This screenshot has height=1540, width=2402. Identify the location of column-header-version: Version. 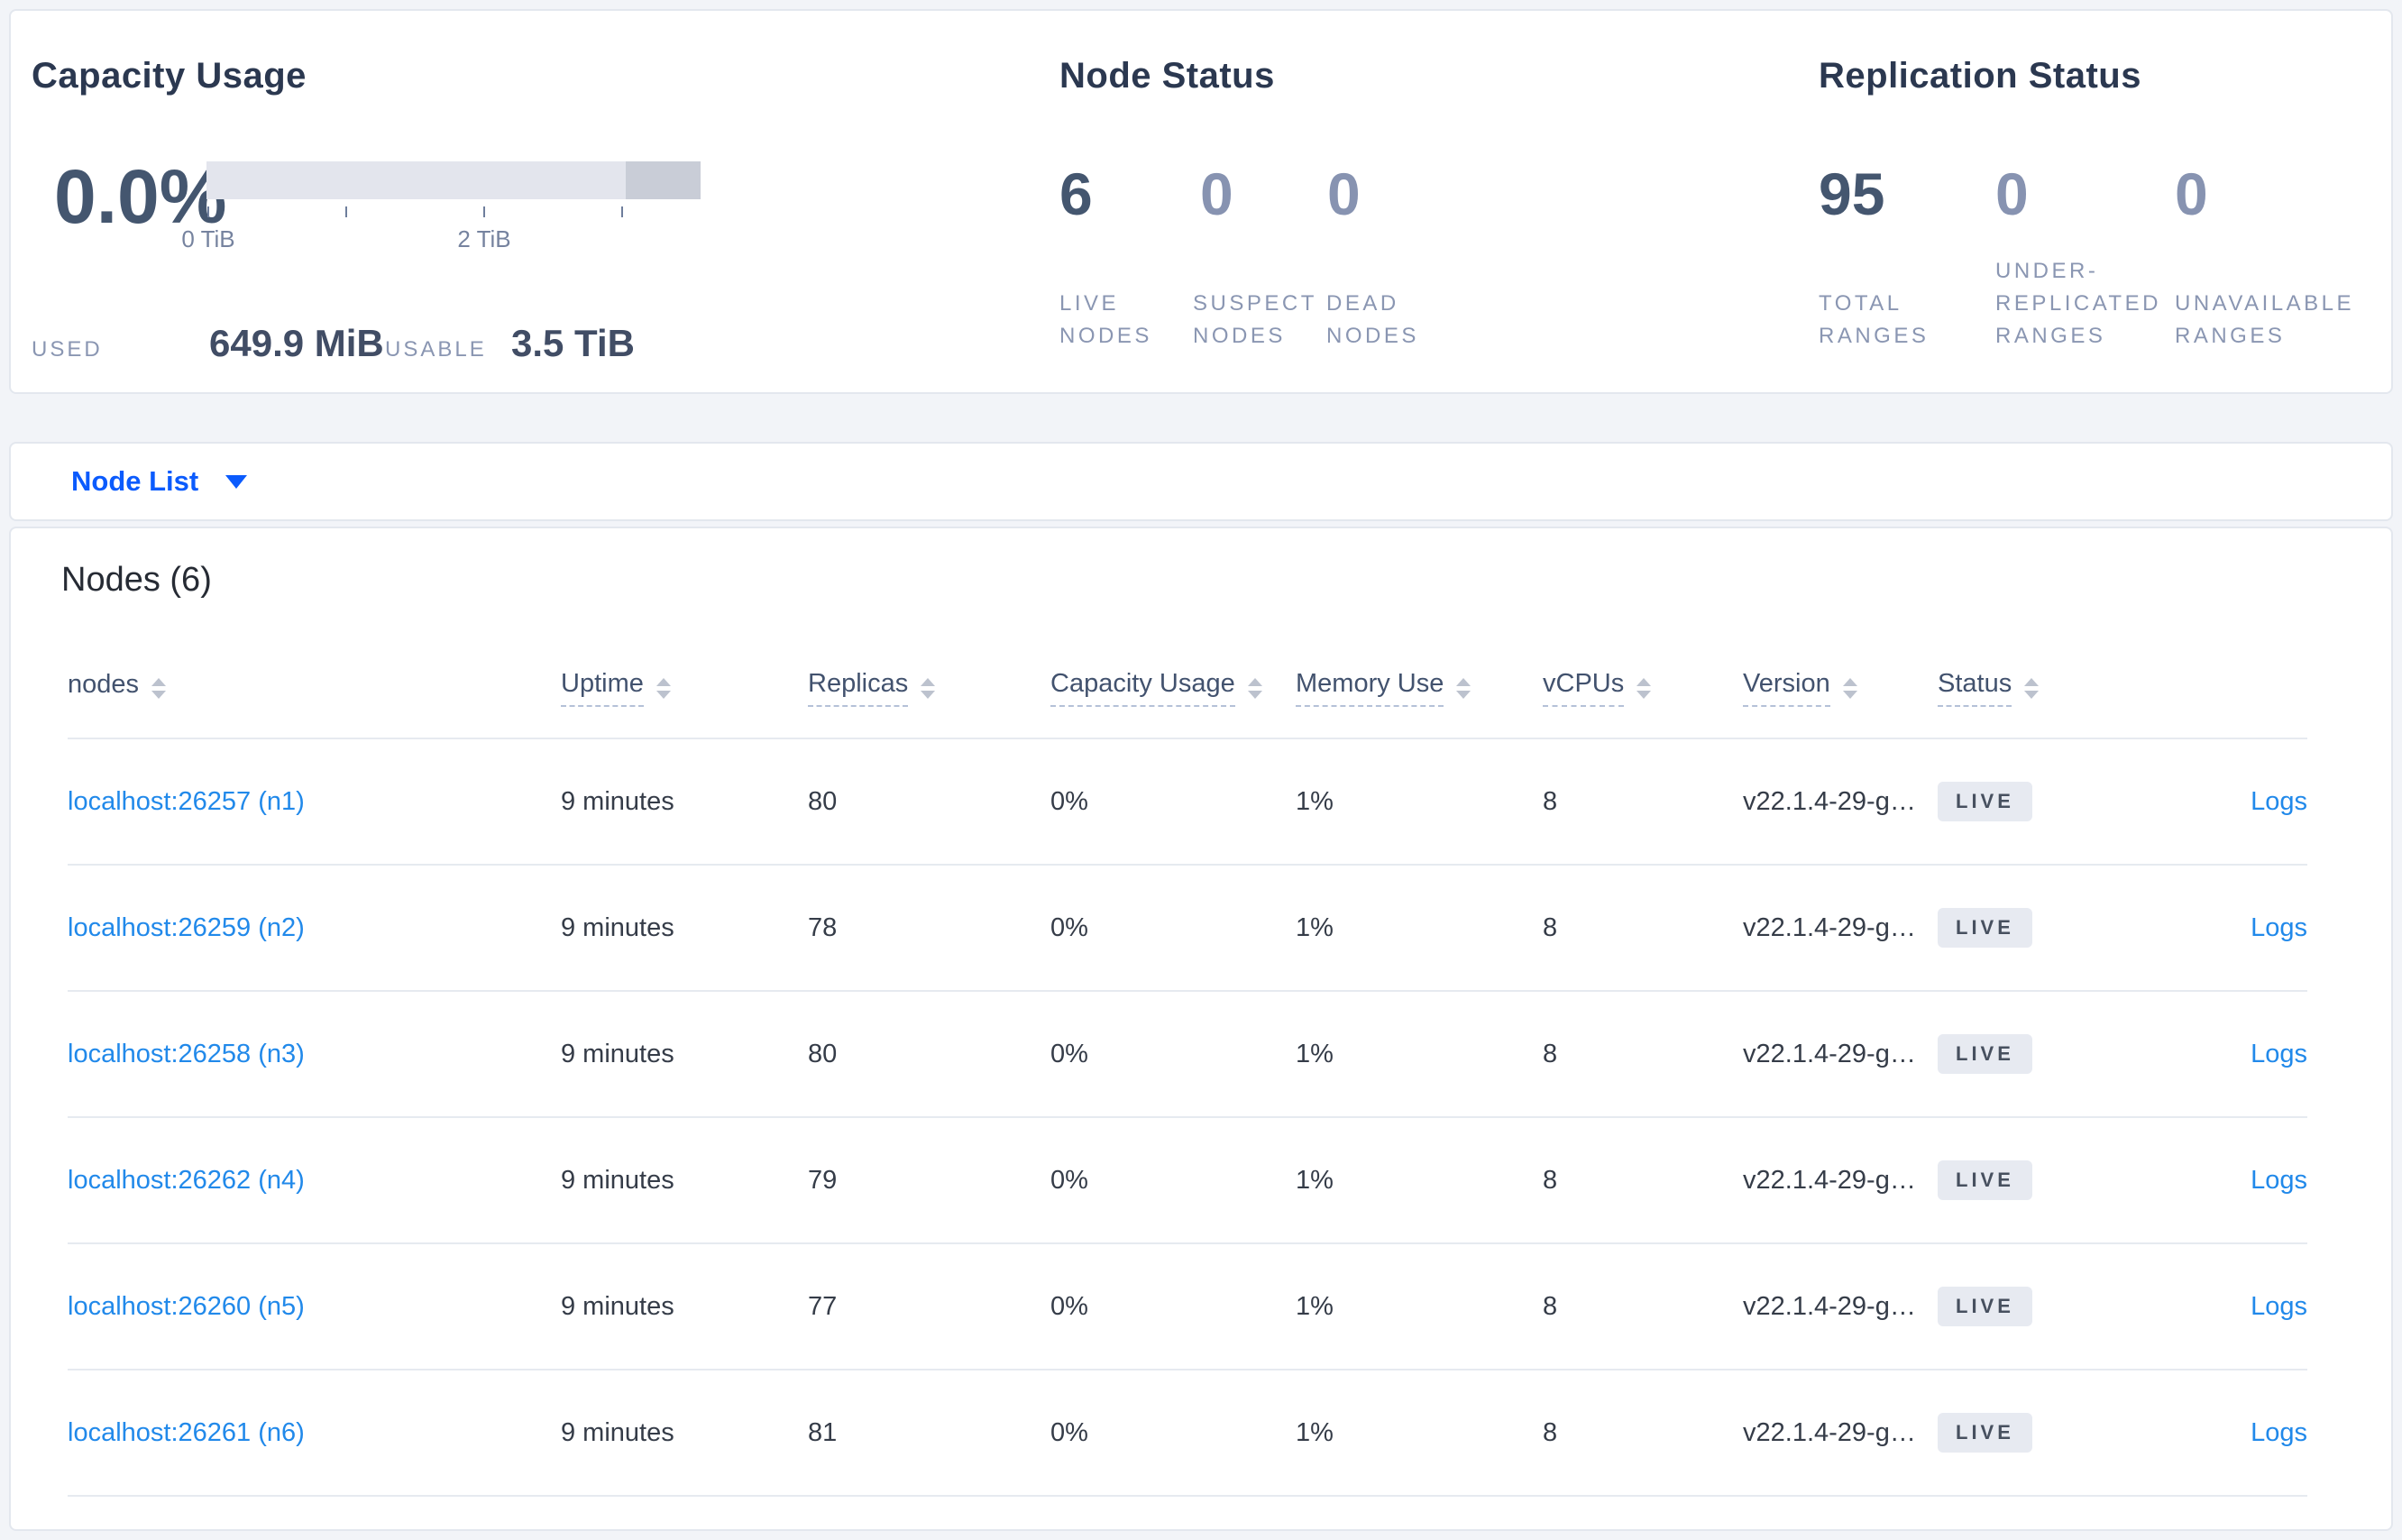
(1840, 688).